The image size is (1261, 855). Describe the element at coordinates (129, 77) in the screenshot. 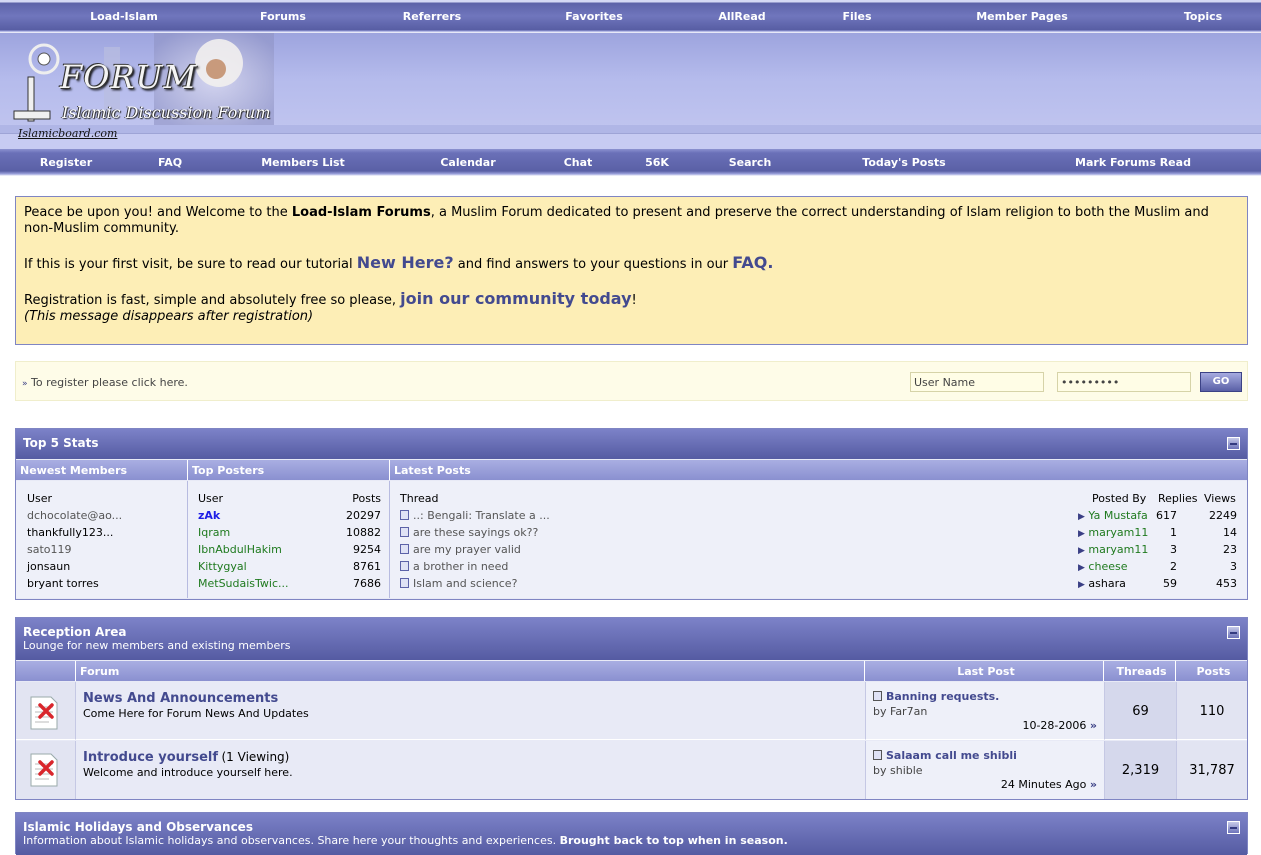

I see `logo-title: FORUM` at that location.